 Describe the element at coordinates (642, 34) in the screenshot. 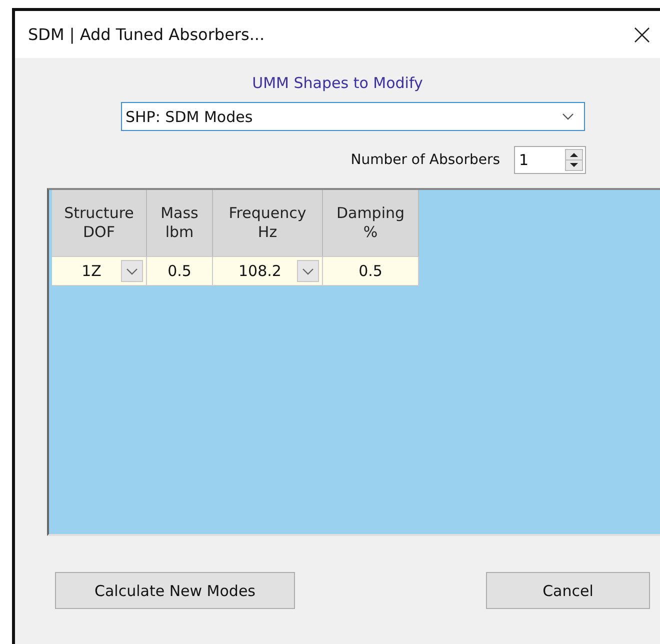

I see `close-icon` at that location.